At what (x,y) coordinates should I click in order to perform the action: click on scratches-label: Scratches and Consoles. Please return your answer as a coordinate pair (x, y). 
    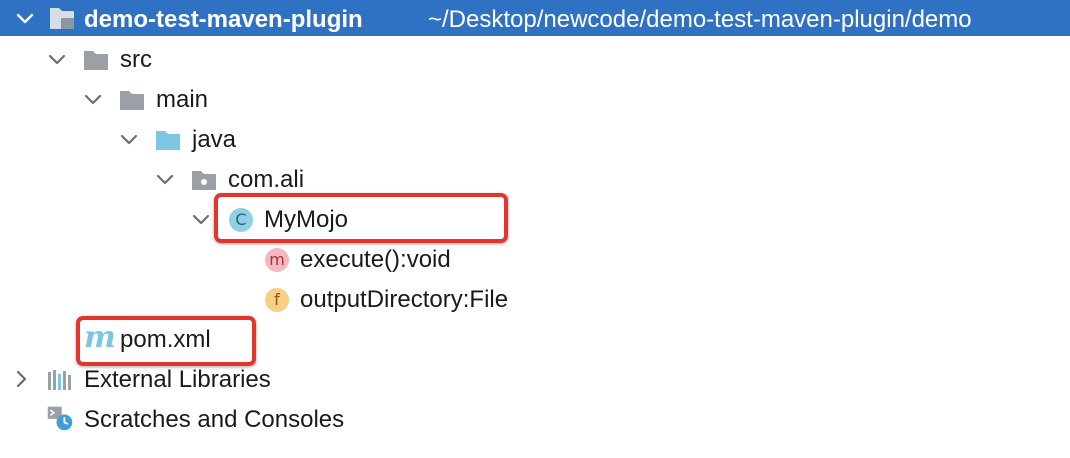
    Looking at the image, I should click on (214, 419).